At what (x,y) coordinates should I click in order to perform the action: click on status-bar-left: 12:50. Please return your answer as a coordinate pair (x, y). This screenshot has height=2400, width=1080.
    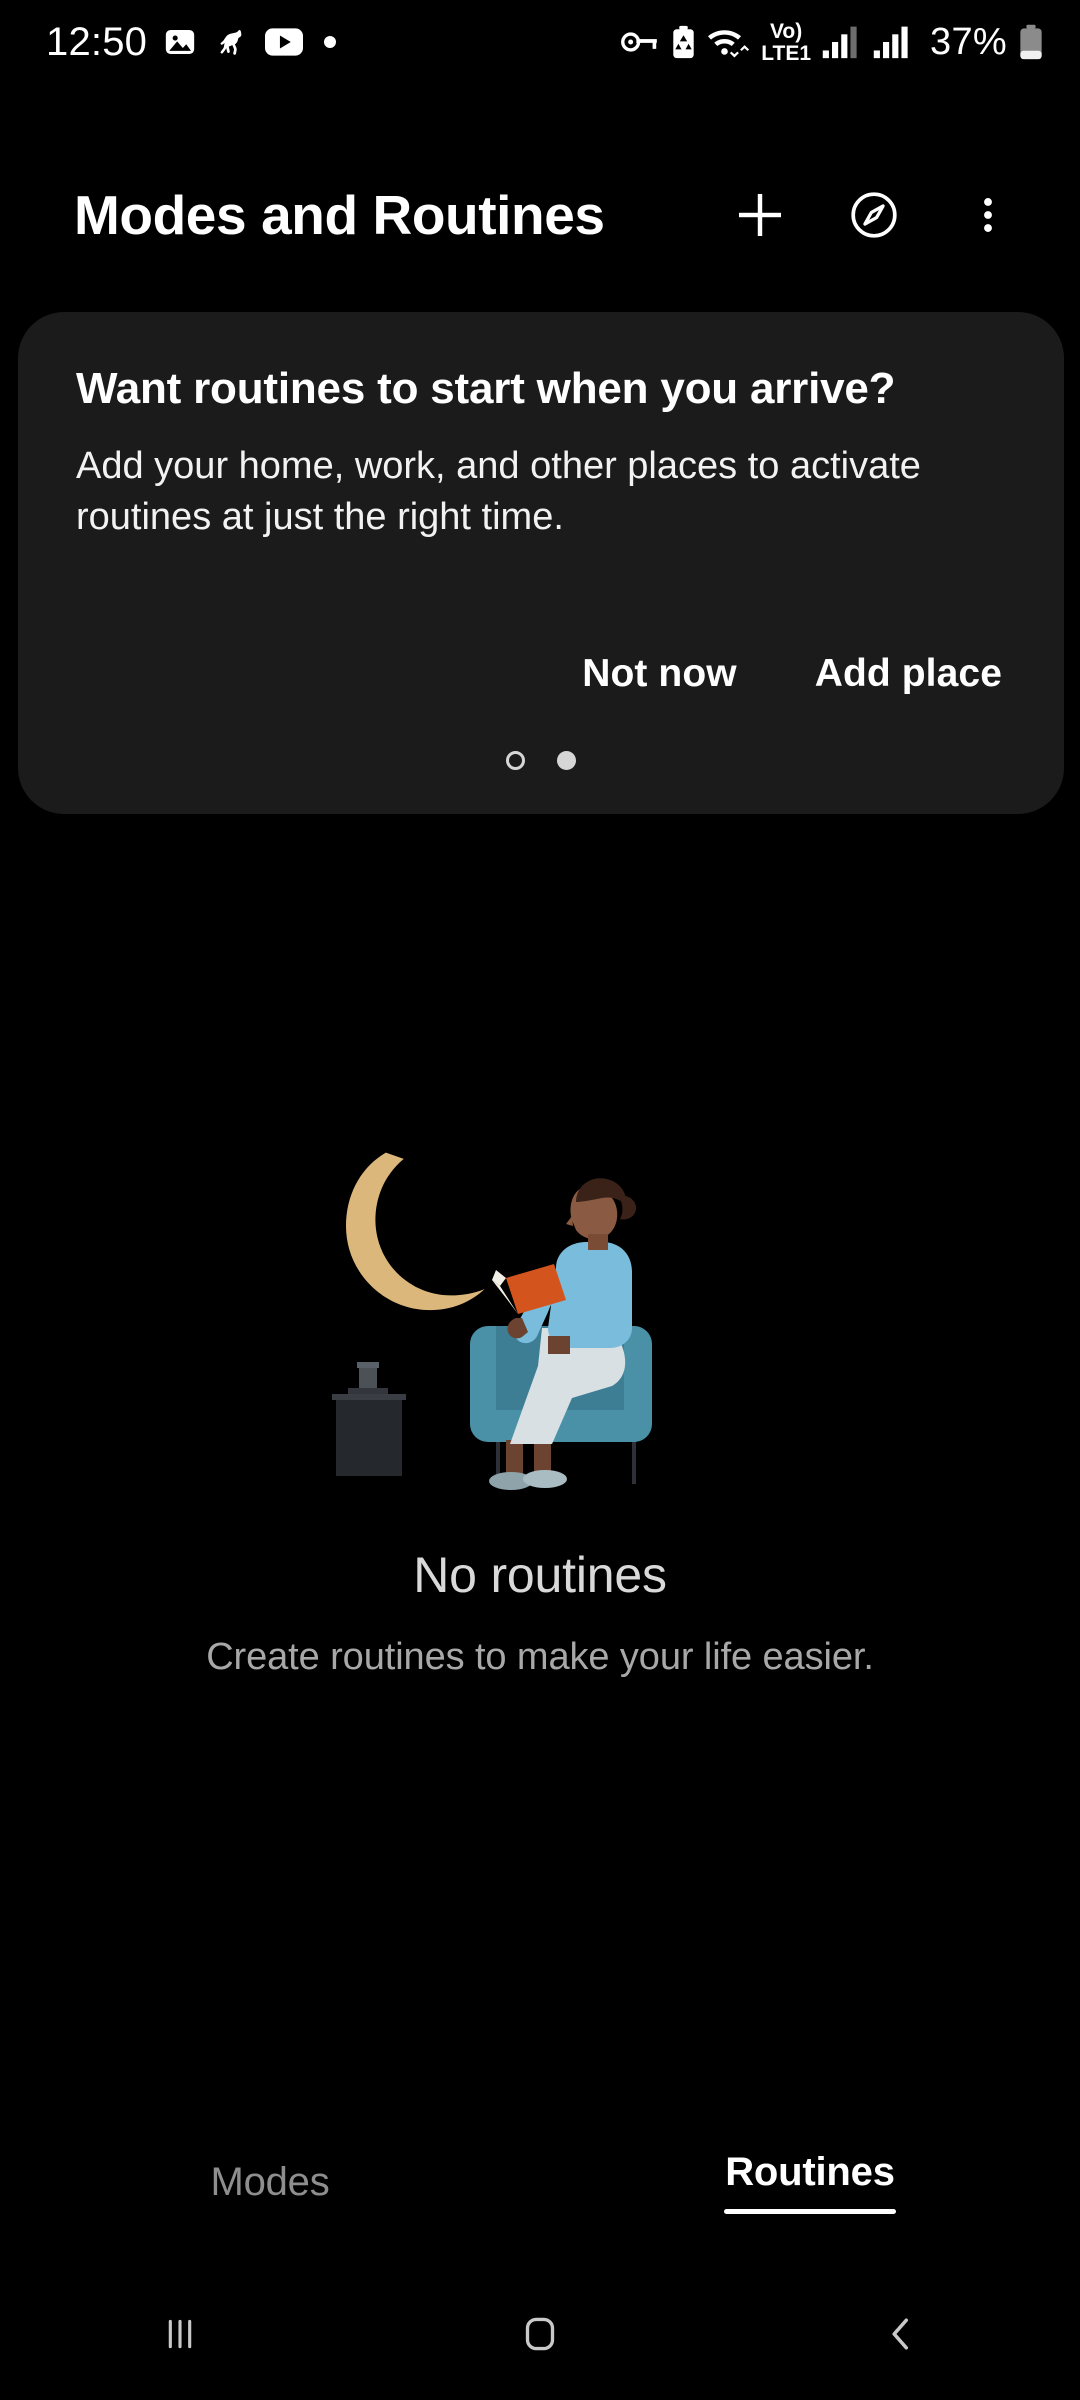
    Looking at the image, I should click on (191, 42).